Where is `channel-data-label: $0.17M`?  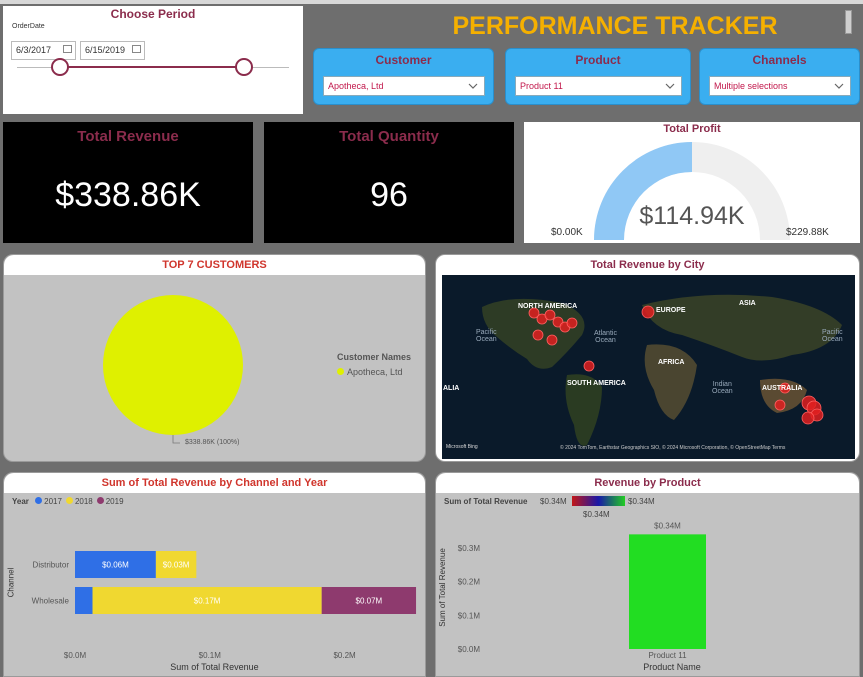
channel-data-label: $0.17M is located at coordinates (207, 601).